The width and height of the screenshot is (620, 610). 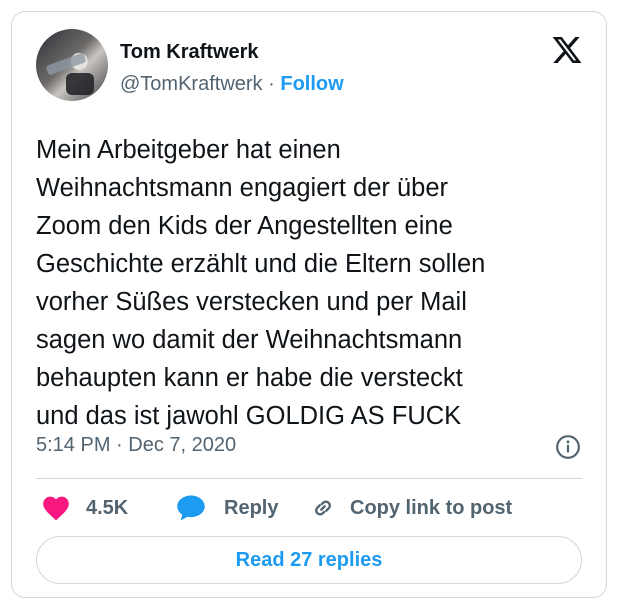 What do you see at coordinates (80, 84) in the screenshot?
I see `avatar-detail` at bounding box center [80, 84].